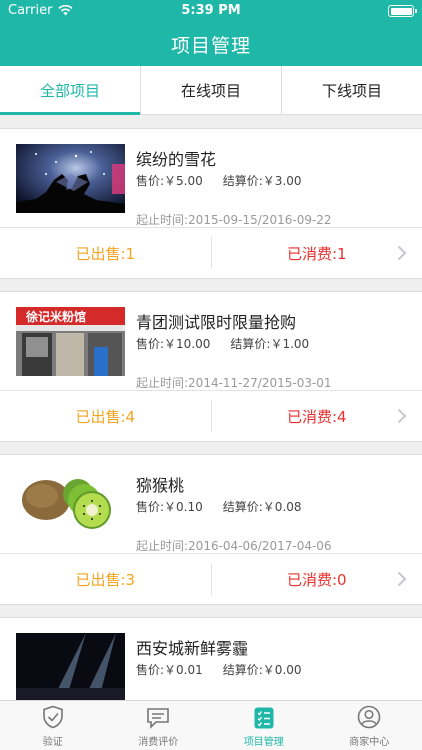 The height and width of the screenshot is (750, 422). What do you see at coordinates (106, 416) in the screenshot?
I see `sold-count: 已出售:4` at bounding box center [106, 416].